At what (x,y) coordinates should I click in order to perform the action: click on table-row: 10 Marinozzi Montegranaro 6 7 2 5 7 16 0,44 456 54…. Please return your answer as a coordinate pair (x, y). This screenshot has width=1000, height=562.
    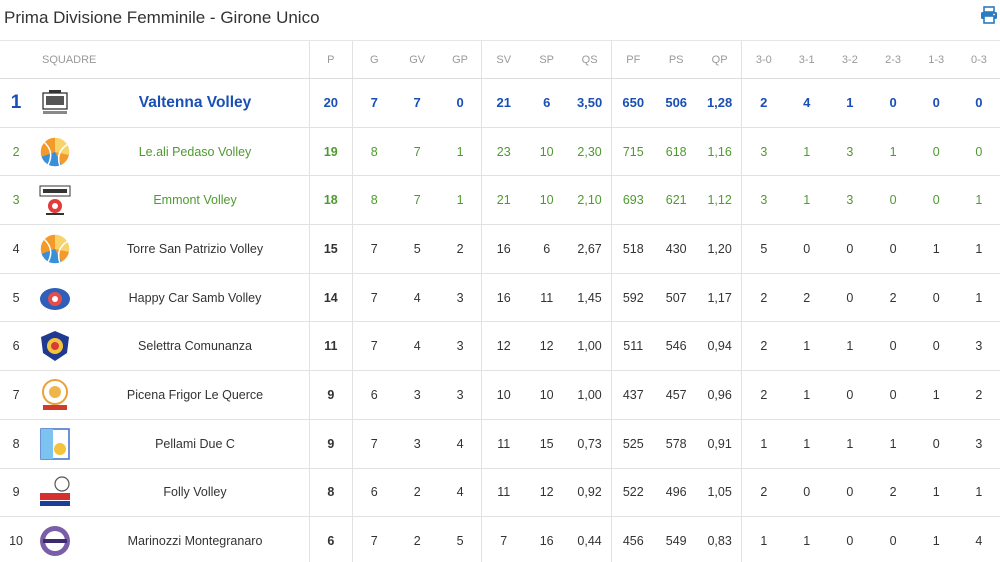
    Looking at the image, I should click on (500, 539).